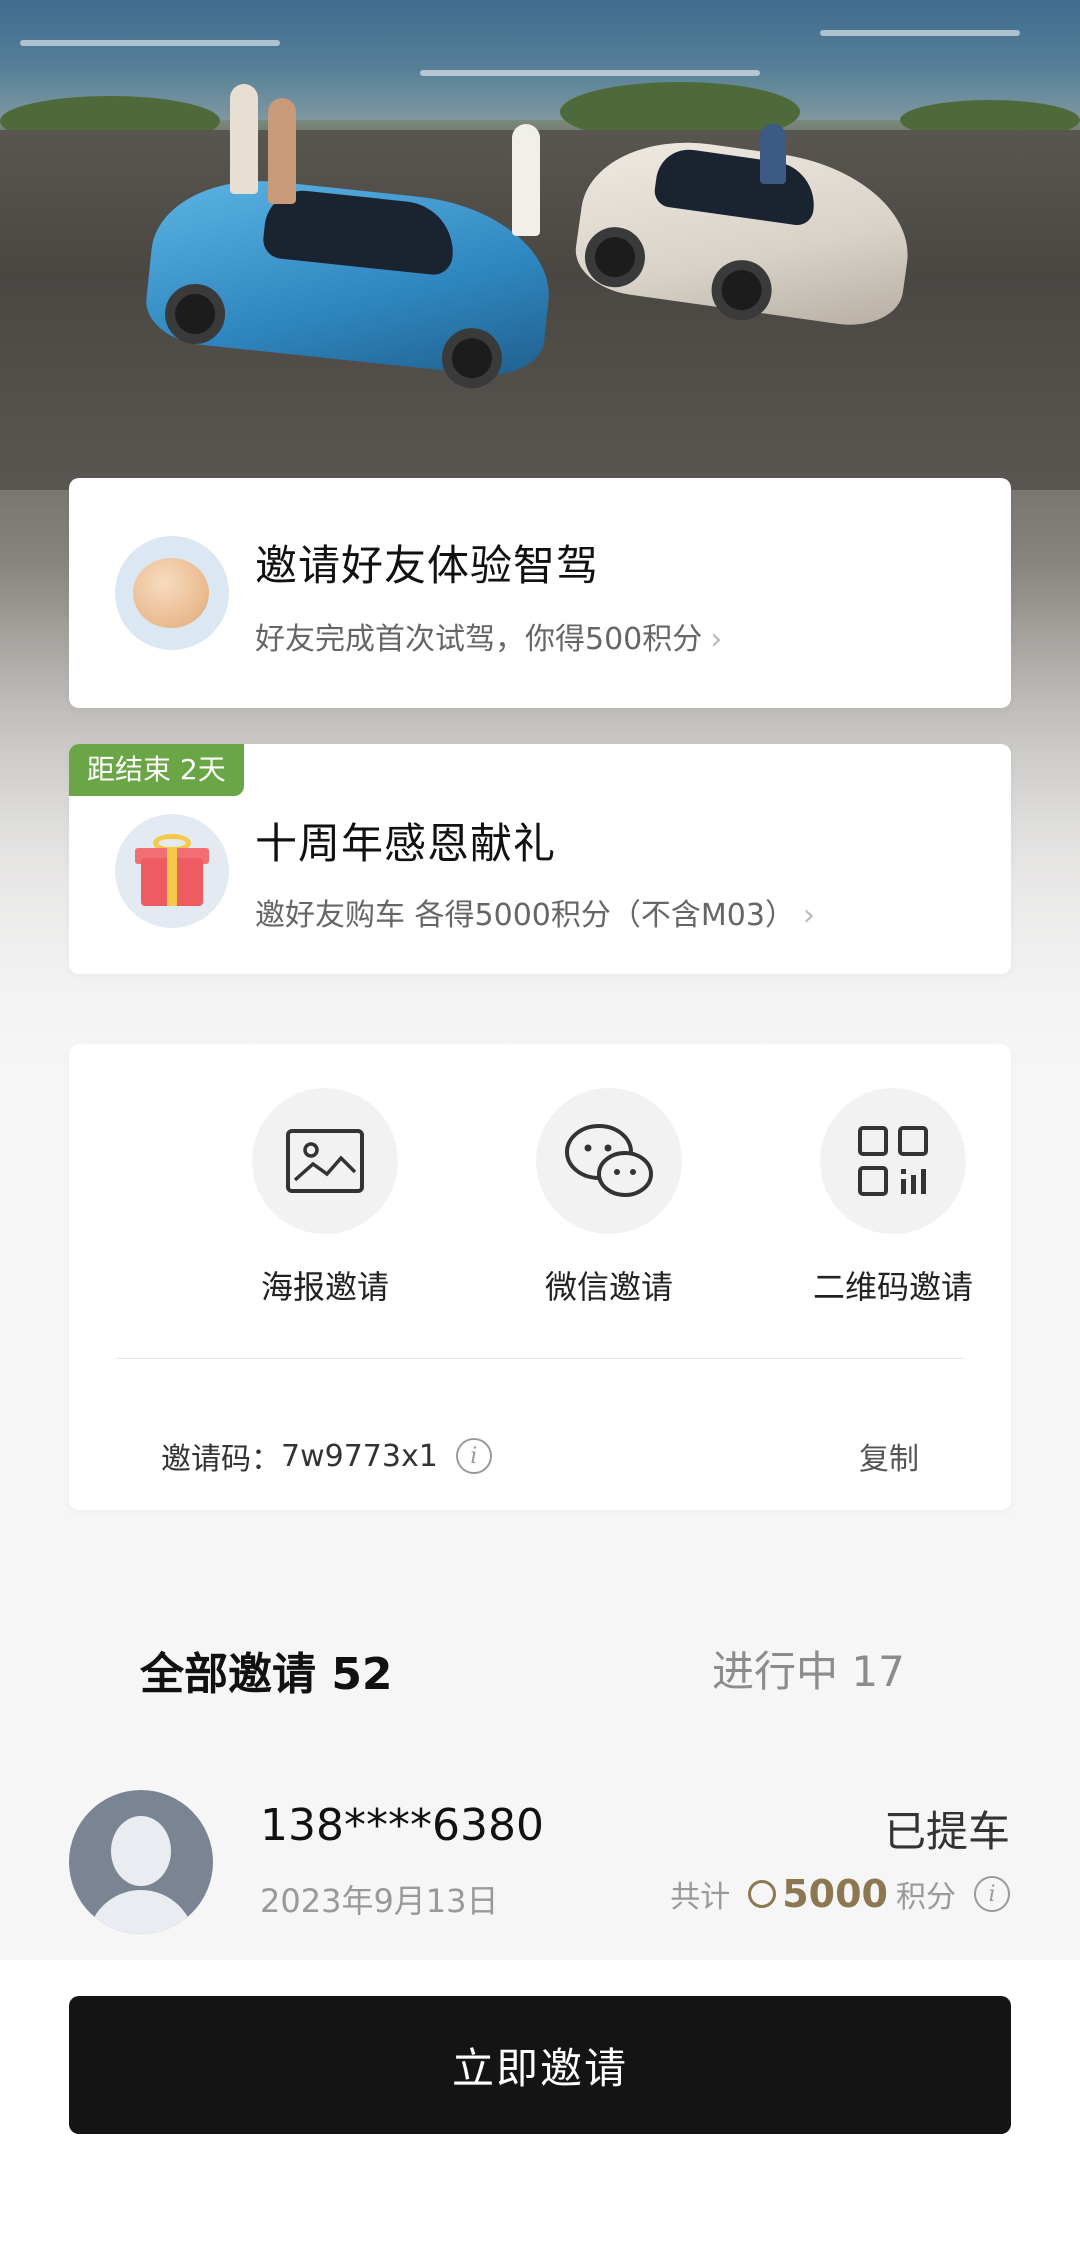  I want to click on invite-code-value: 7w9773x1, so click(359, 1456).